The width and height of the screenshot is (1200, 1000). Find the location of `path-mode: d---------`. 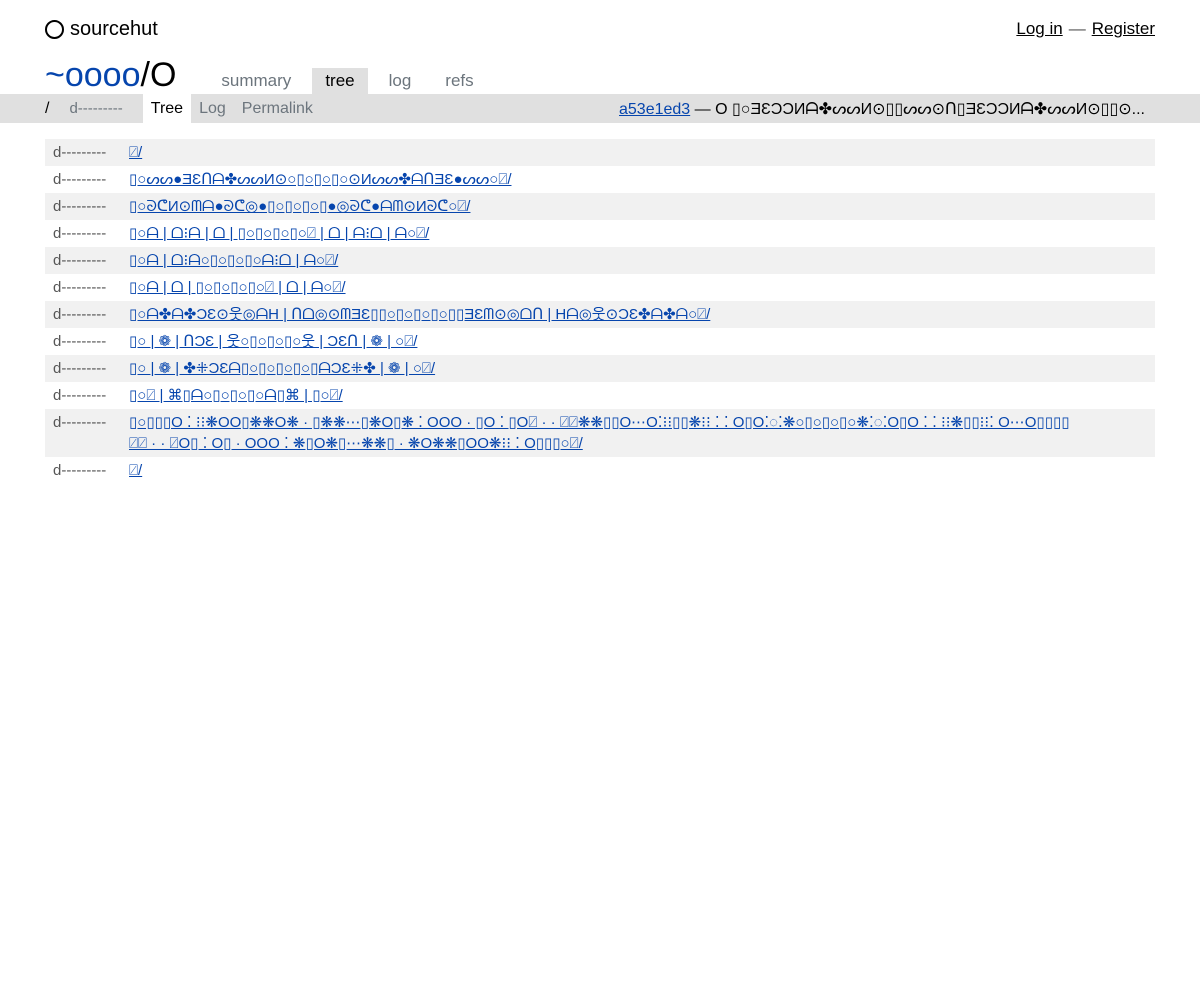

path-mode: d--------- is located at coordinates (96, 108).